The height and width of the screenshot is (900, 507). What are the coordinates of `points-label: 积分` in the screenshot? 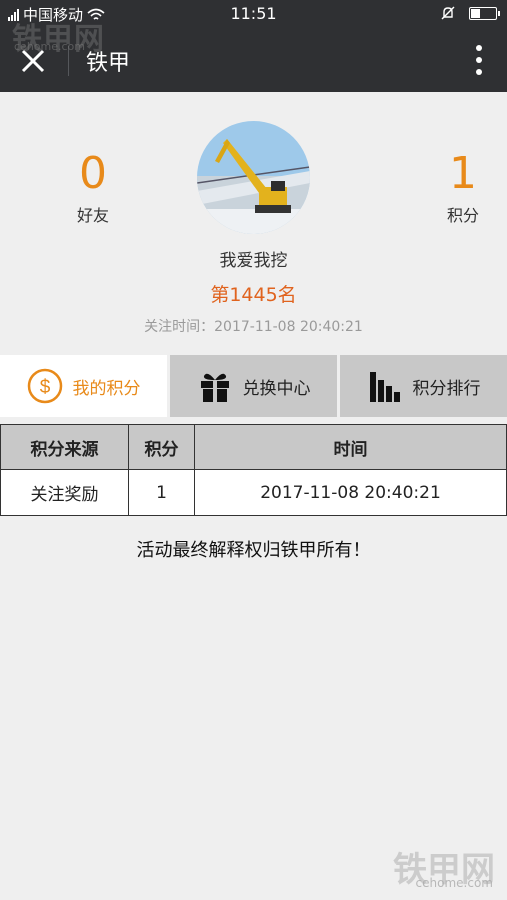 It's located at (462, 215).